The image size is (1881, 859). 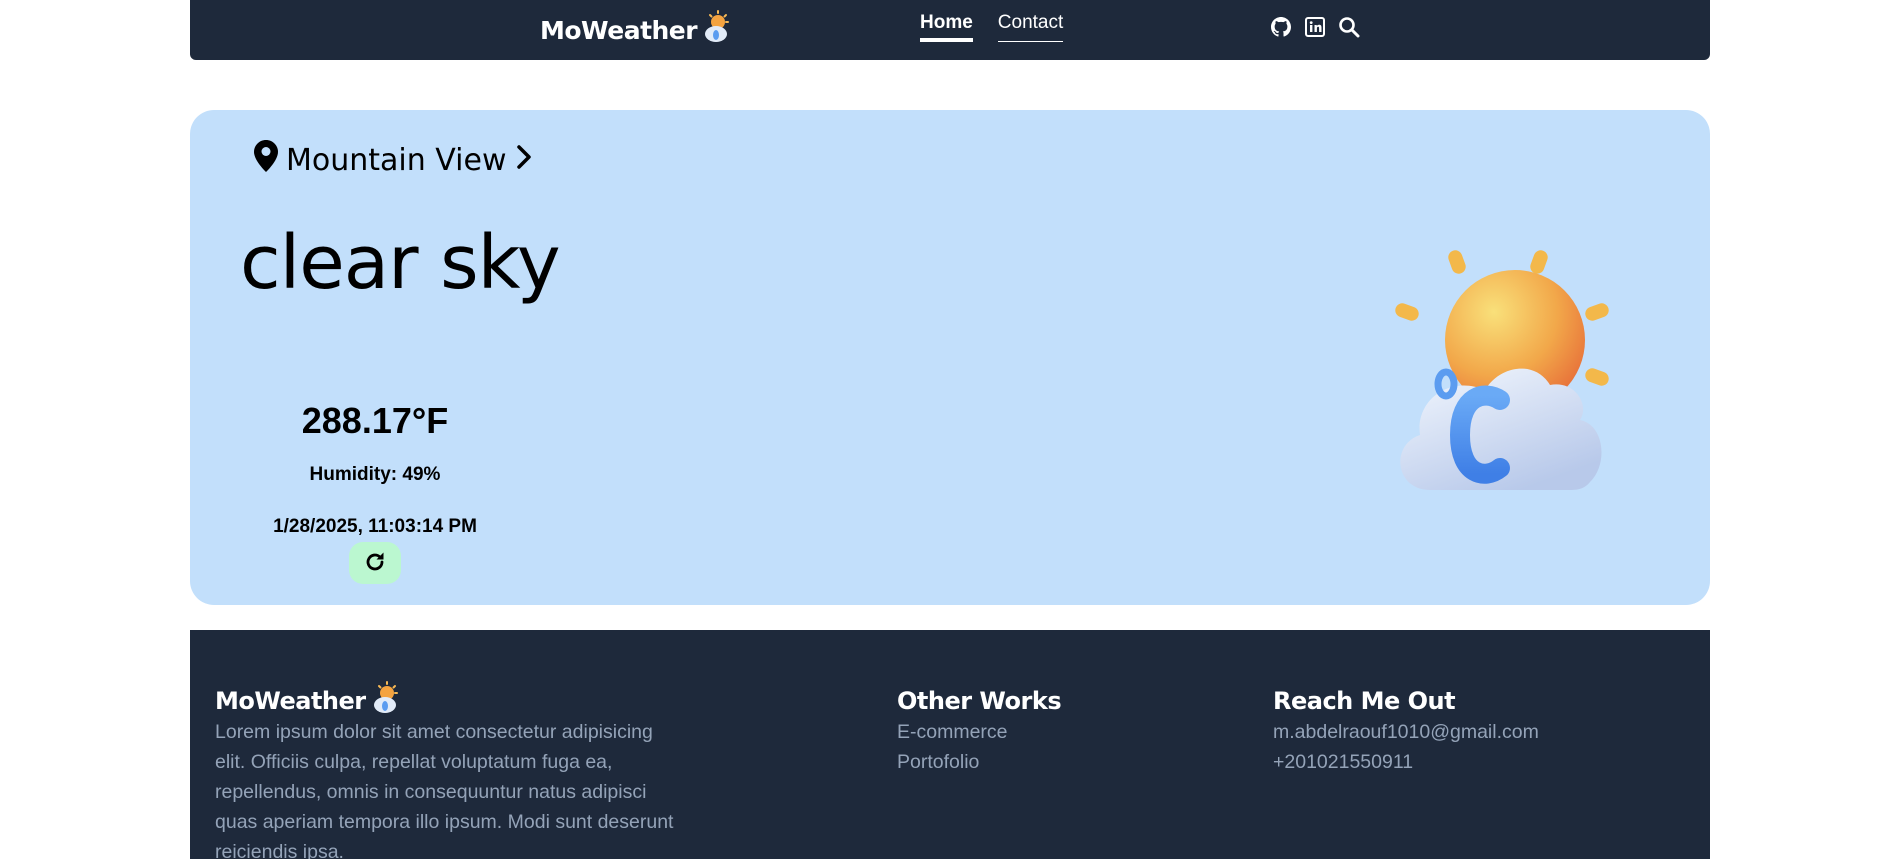 I want to click on footer-other-works: Other Works E-commerce Portofolio, so click(x=979, y=731).